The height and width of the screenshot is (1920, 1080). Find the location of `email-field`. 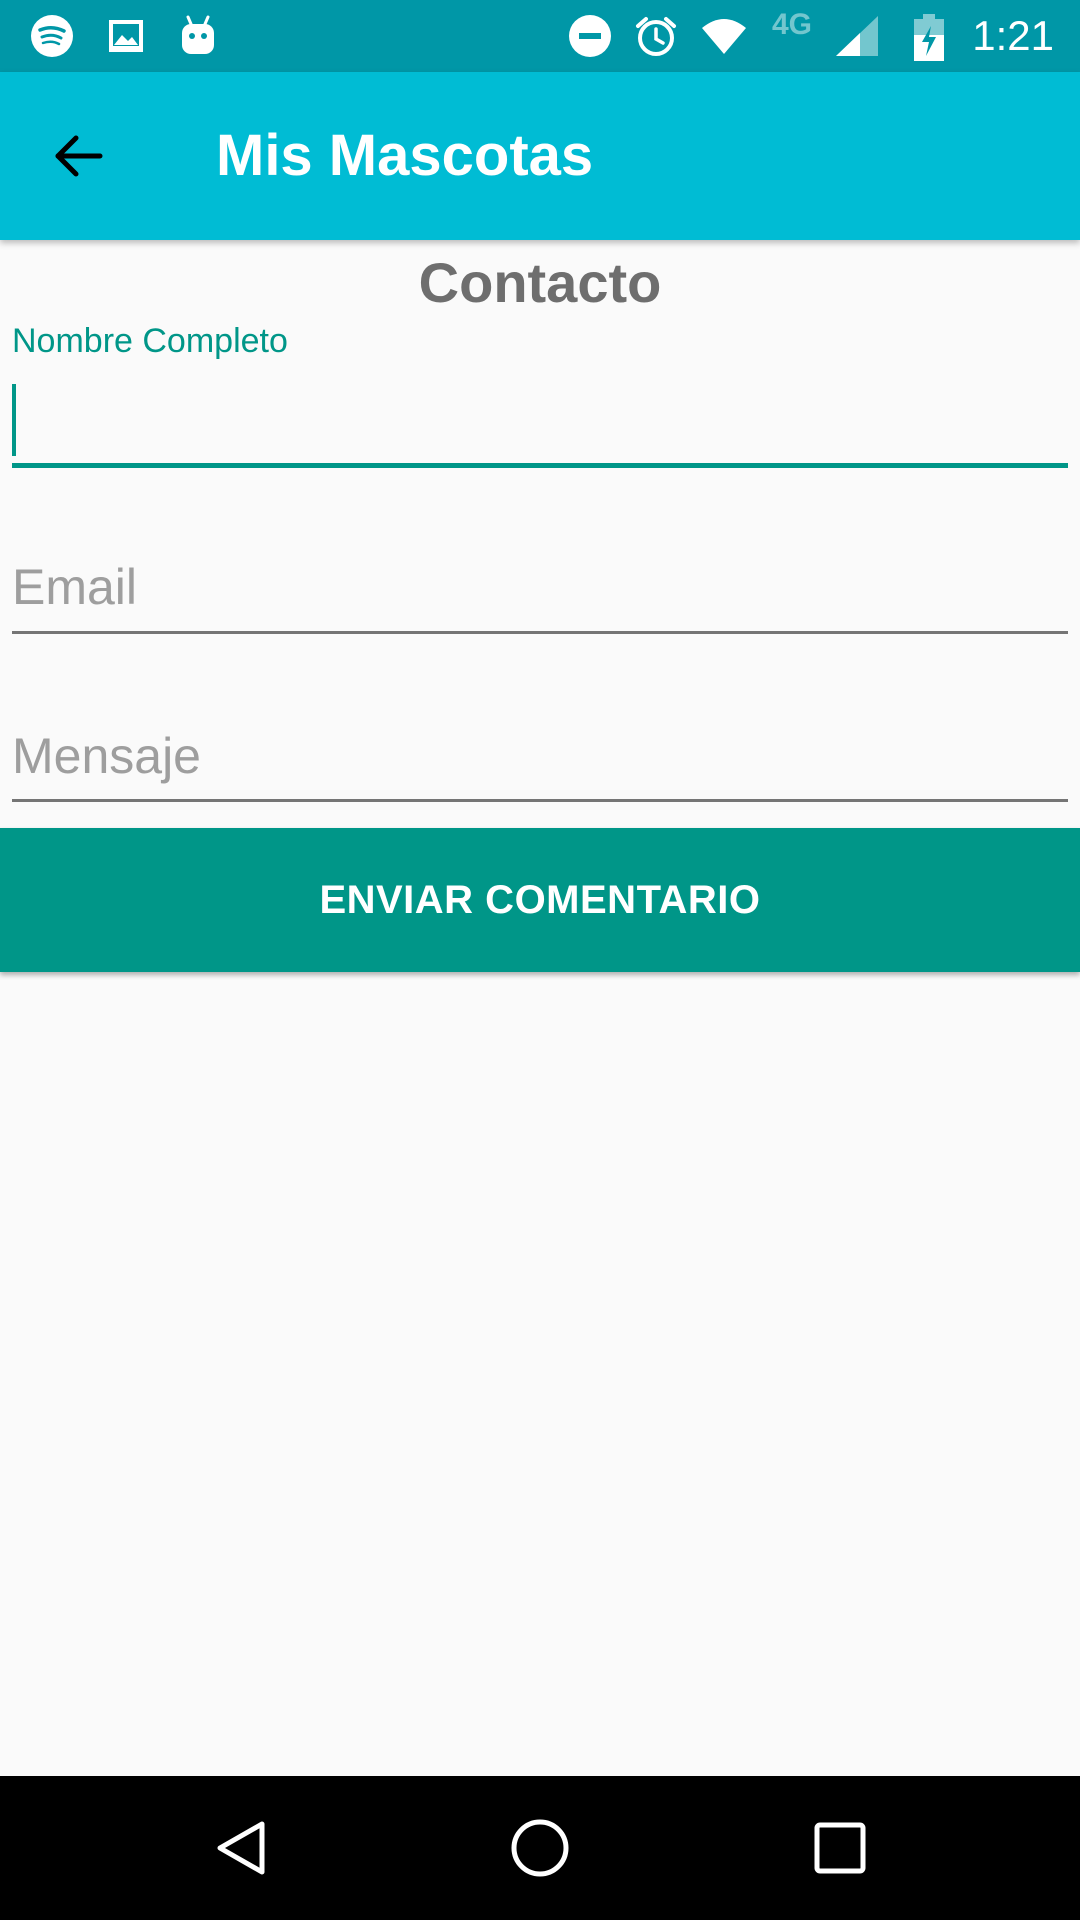

email-field is located at coordinates (540, 592).